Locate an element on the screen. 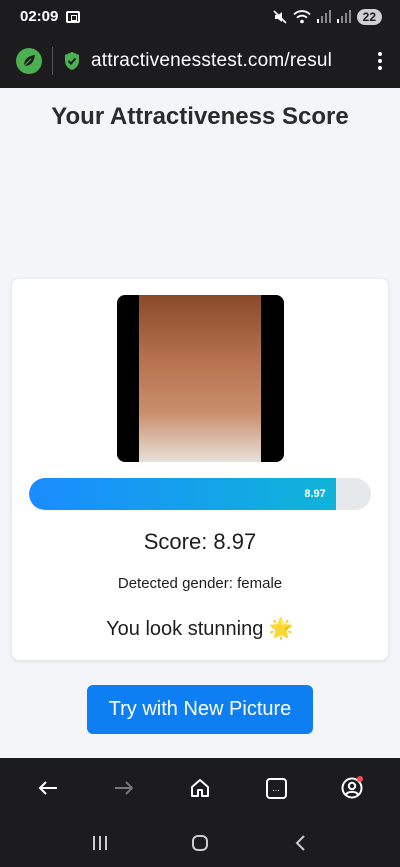  status-bar: 02:09 22 is located at coordinates (200, 16).